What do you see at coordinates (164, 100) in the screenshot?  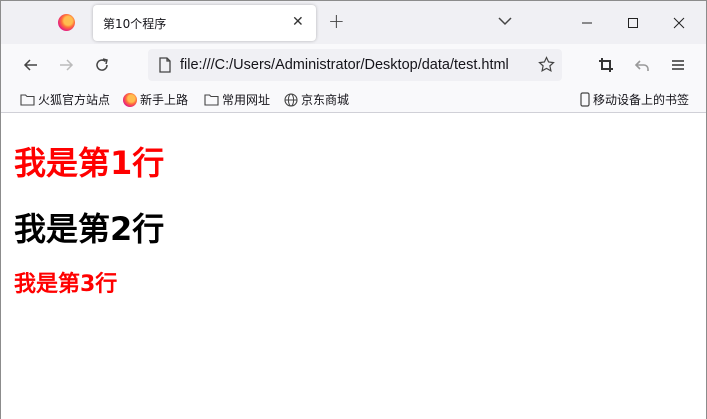 I see `bookmark-label: 新手上路` at bounding box center [164, 100].